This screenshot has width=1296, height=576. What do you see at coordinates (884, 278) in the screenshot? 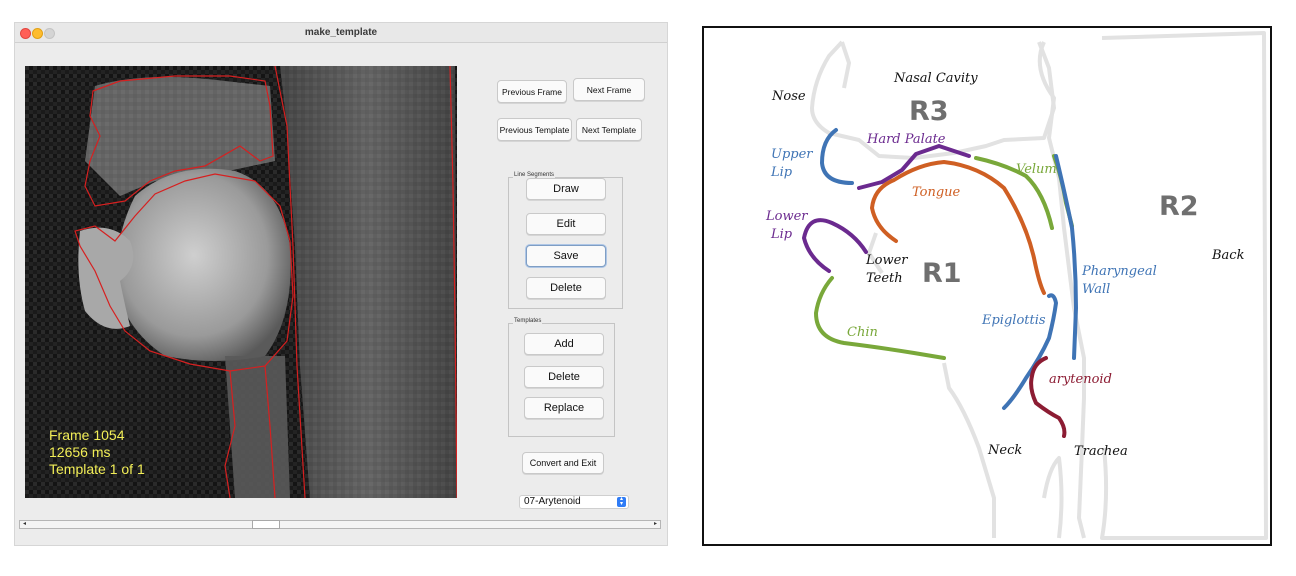
I see `lower-teeth-label-line2: Teeth` at bounding box center [884, 278].